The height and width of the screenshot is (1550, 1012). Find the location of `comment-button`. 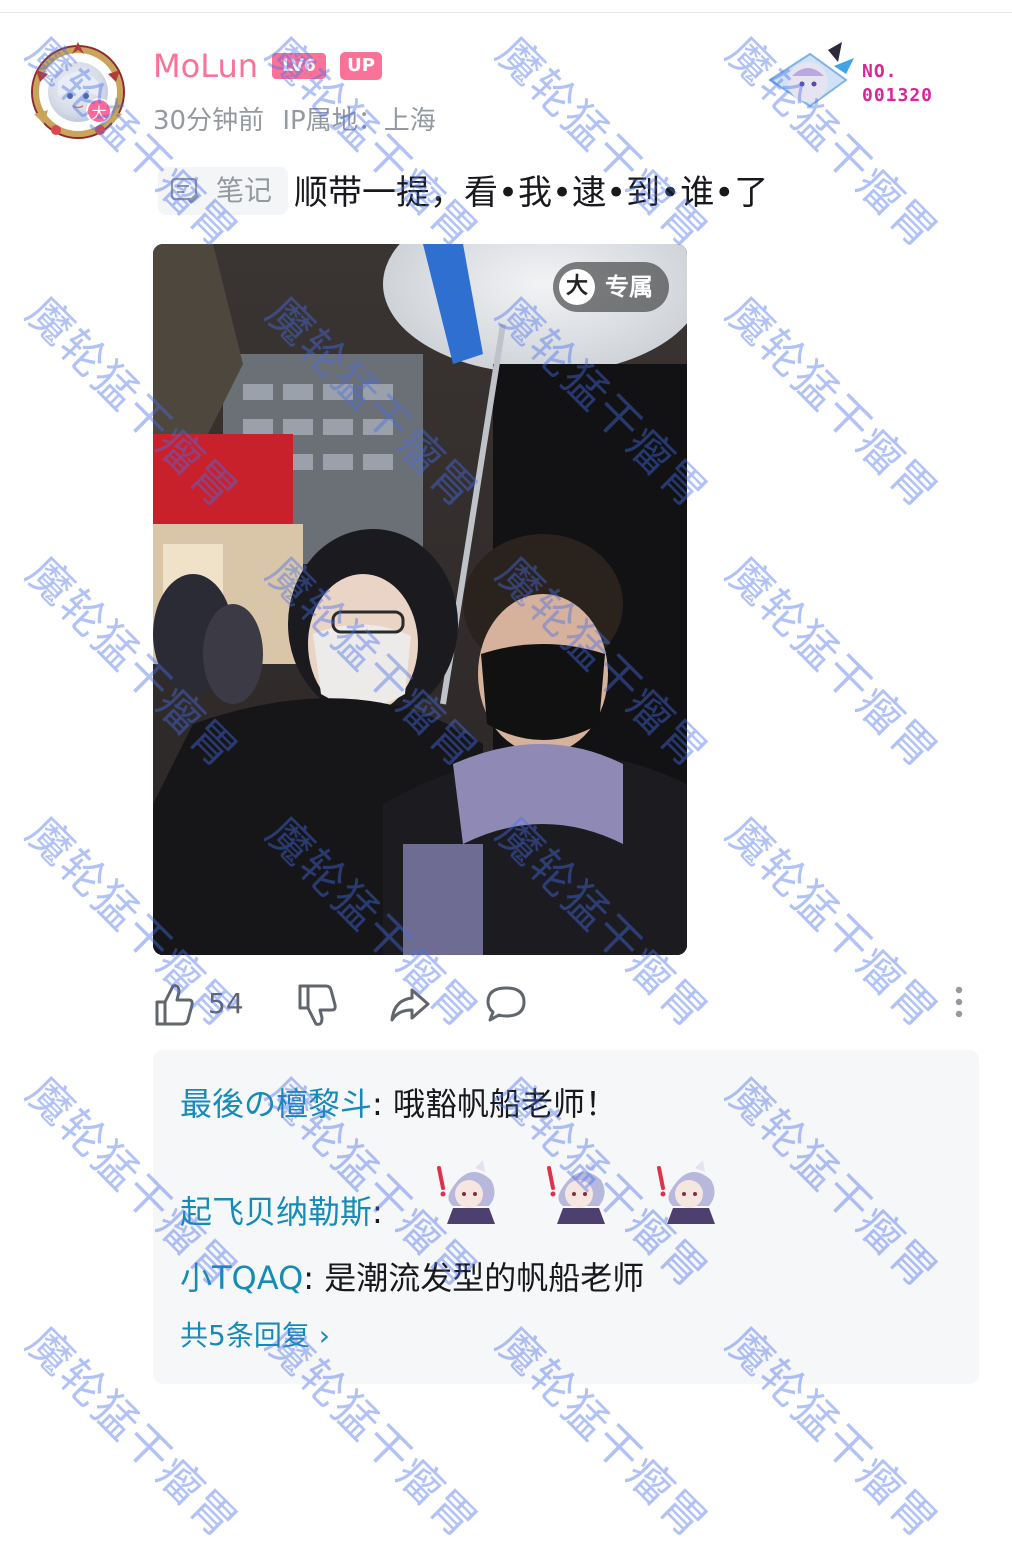

comment-button is located at coordinates (506, 1004).